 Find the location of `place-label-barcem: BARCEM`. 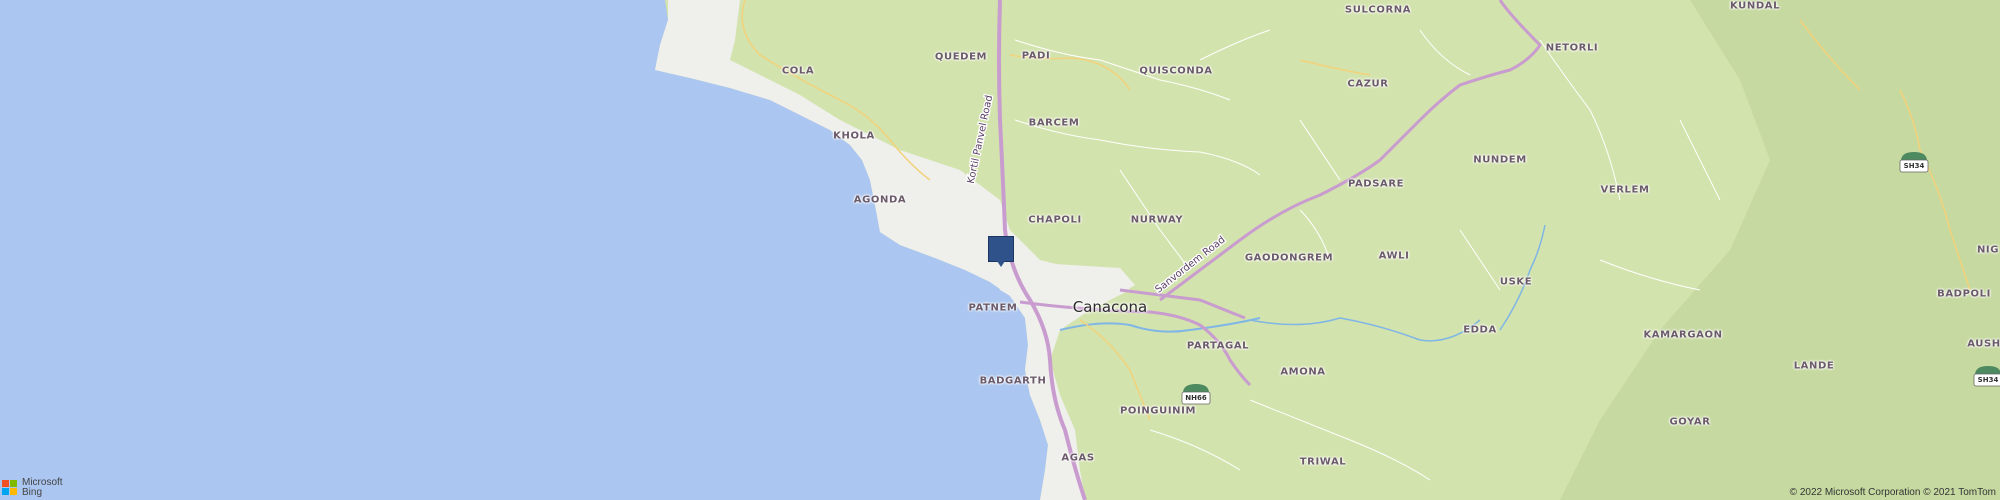

place-label-barcem: BARCEM is located at coordinates (1054, 123).